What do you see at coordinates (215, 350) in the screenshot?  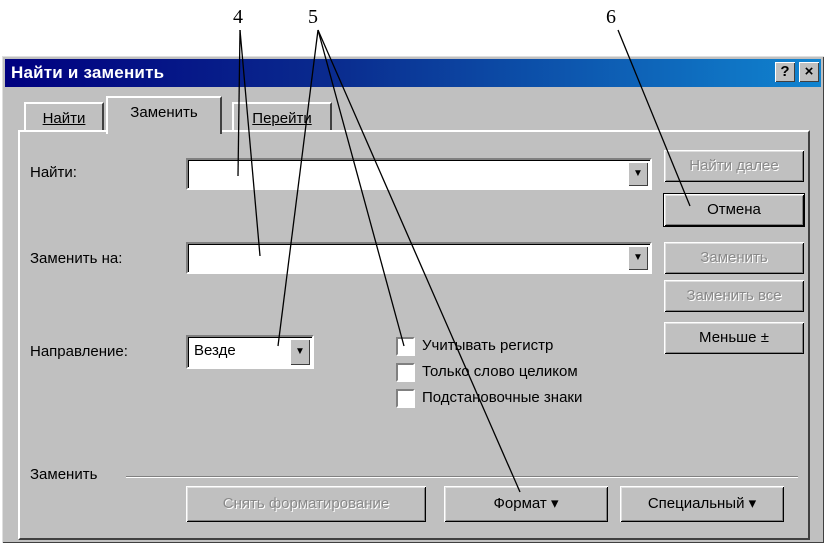 I see `direction-value: Везде` at bounding box center [215, 350].